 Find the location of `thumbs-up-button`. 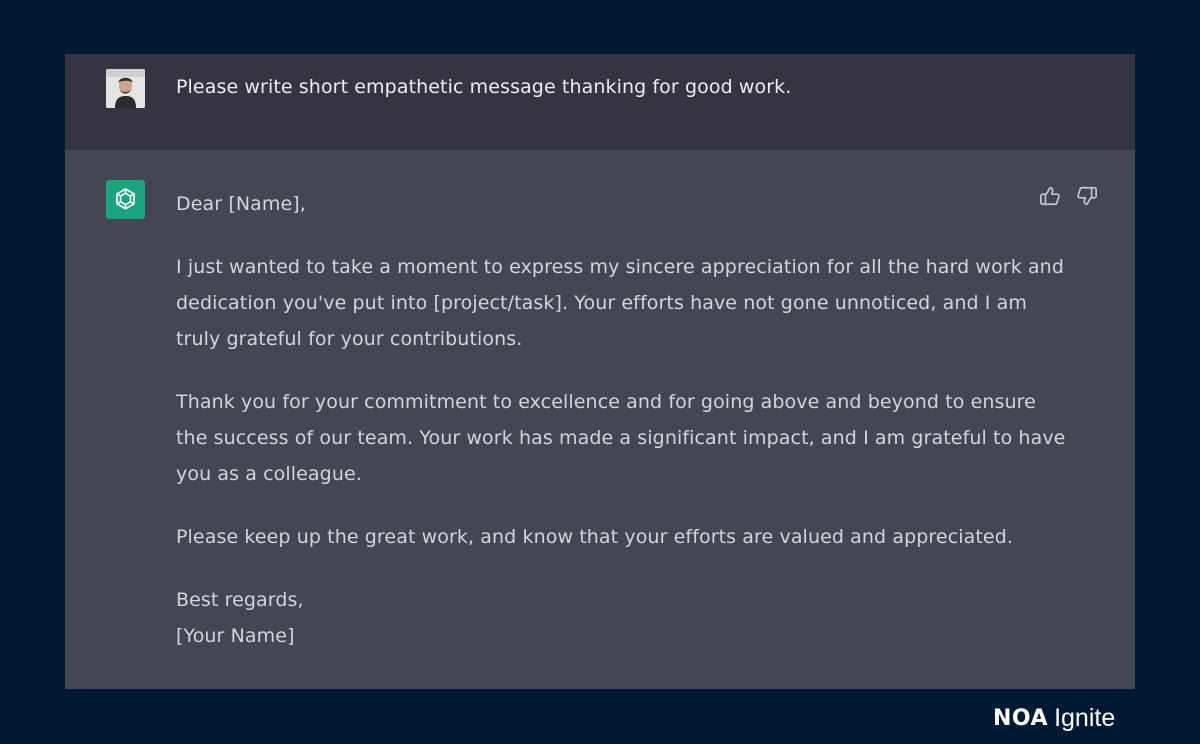

thumbs-up-button is located at coordinates (1050, 196).